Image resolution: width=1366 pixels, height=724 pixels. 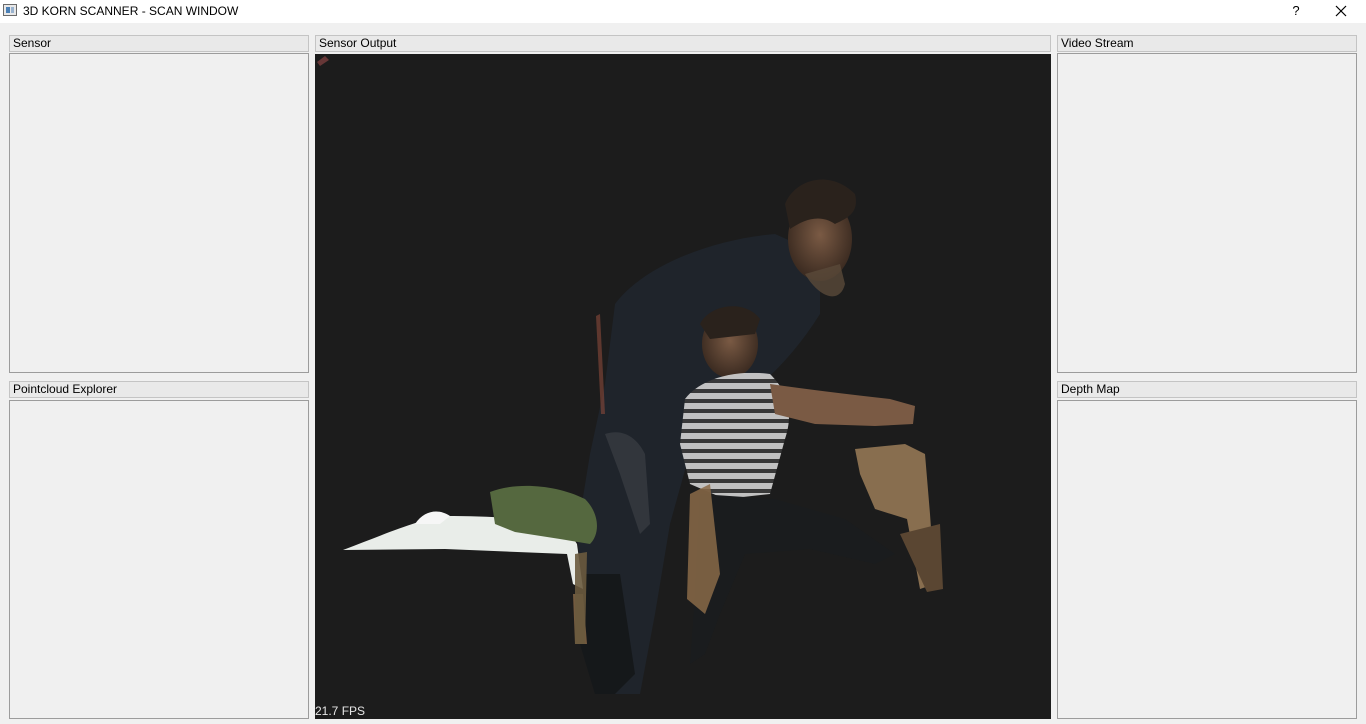 What do you see at coordinates (159, 213) in the screenshot?
I see `sensor-panel` at bounding box center [159, 213].